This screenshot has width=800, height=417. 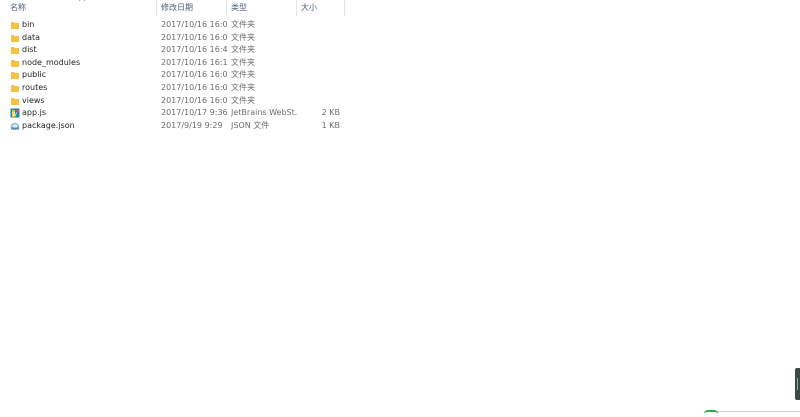 I want to click on file-row-package-json: package.json 2017/9/19 9:29 JSON 文件 1 KB, so click(x=172, y=126).